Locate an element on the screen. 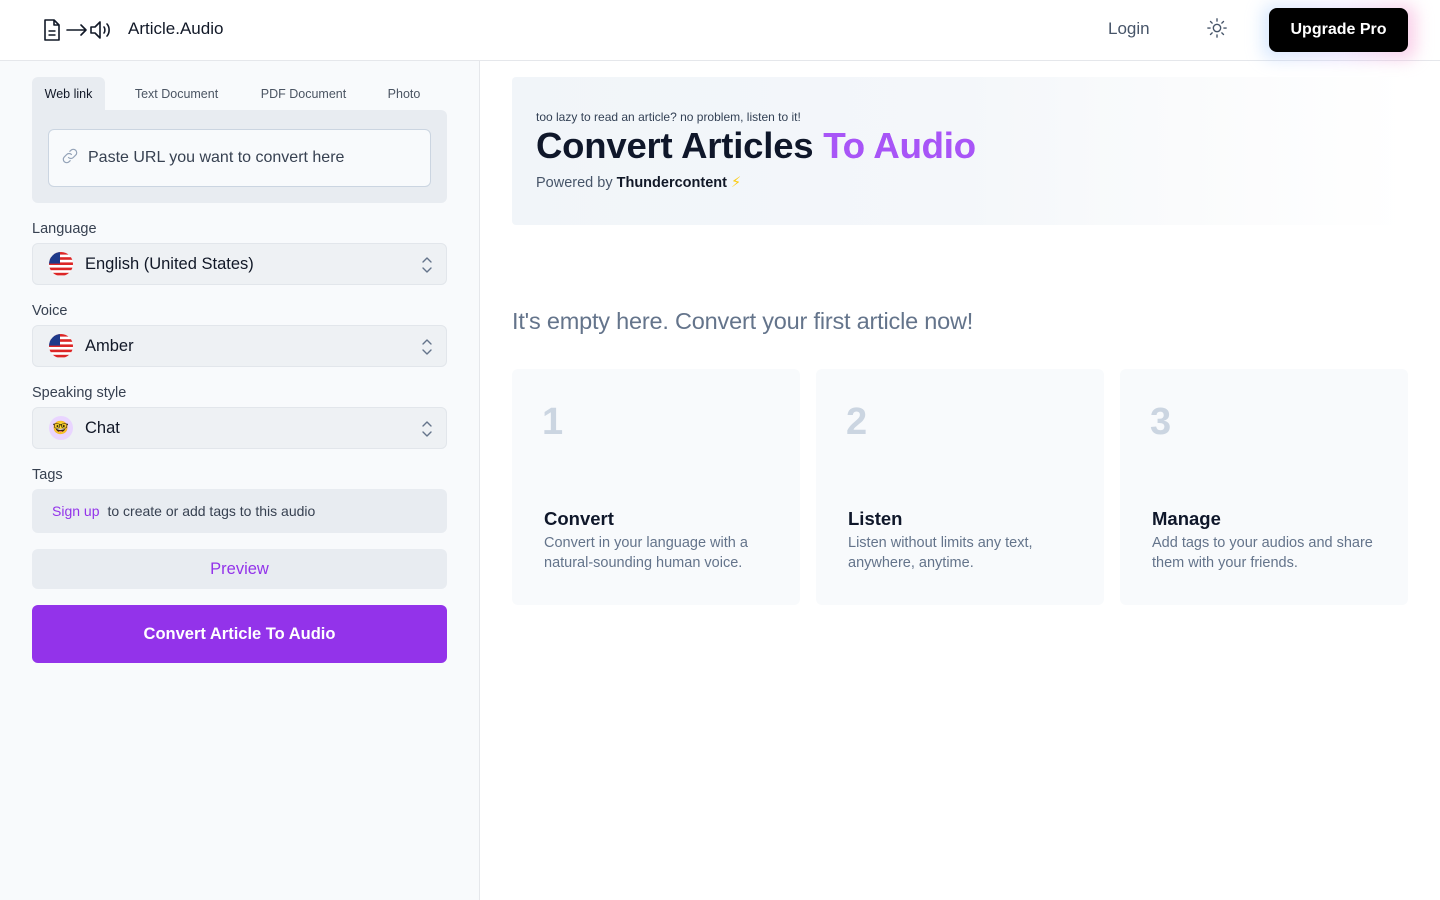 This screenshot has width=1440, height=900. hero-title-main: Convert Articles is located at coordinates (680, 145).